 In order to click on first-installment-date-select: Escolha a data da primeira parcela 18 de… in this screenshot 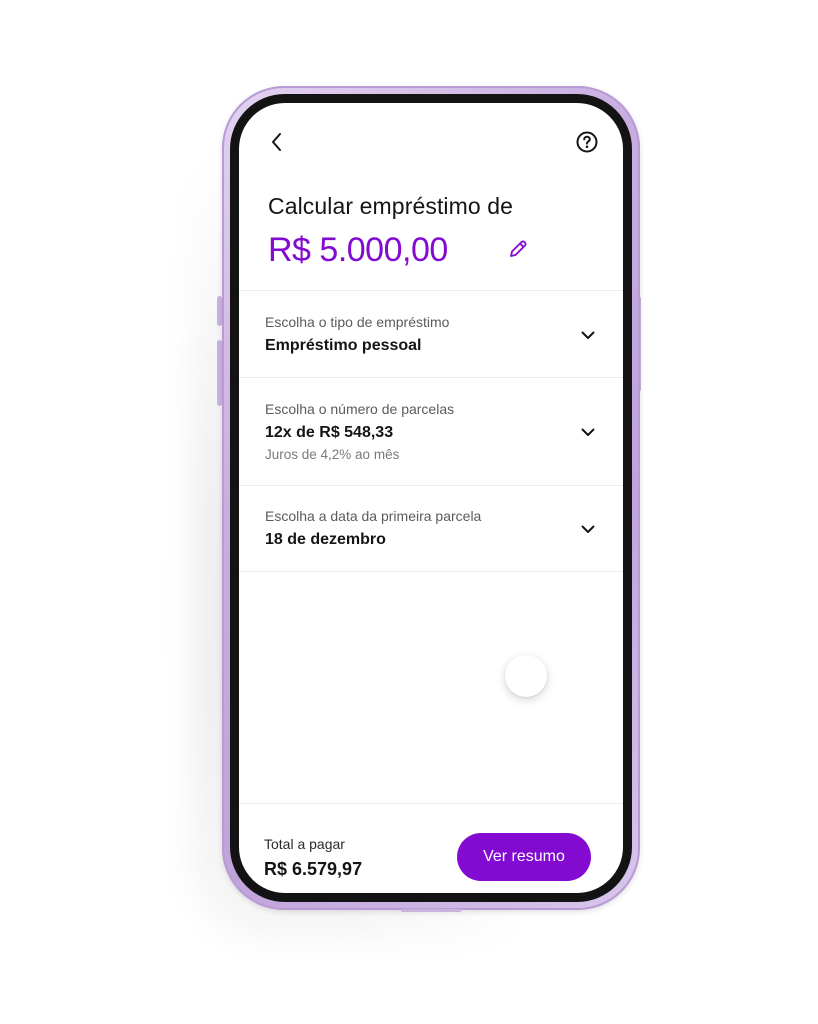, I will do `click(431, 528)`.